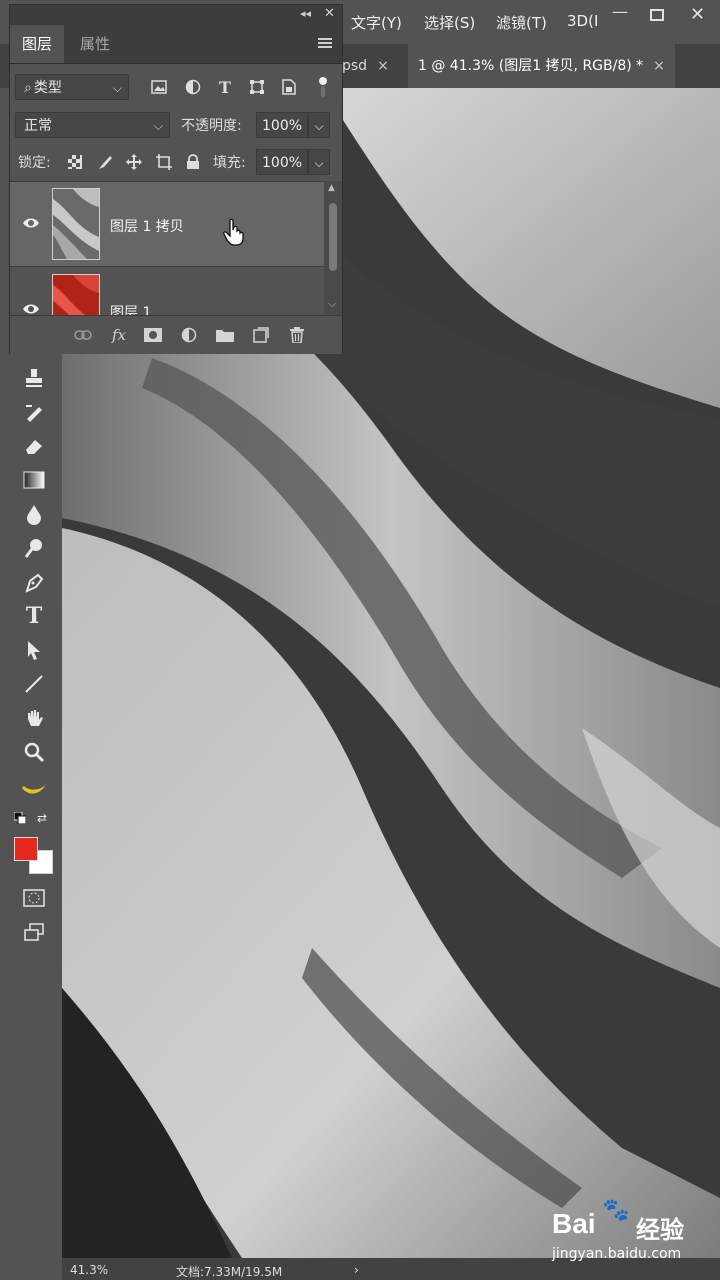 The image size is (720, 1280). Describe the element at coordinates (189, 335) in the screenshot. I see `adjustment-icon` at that location.